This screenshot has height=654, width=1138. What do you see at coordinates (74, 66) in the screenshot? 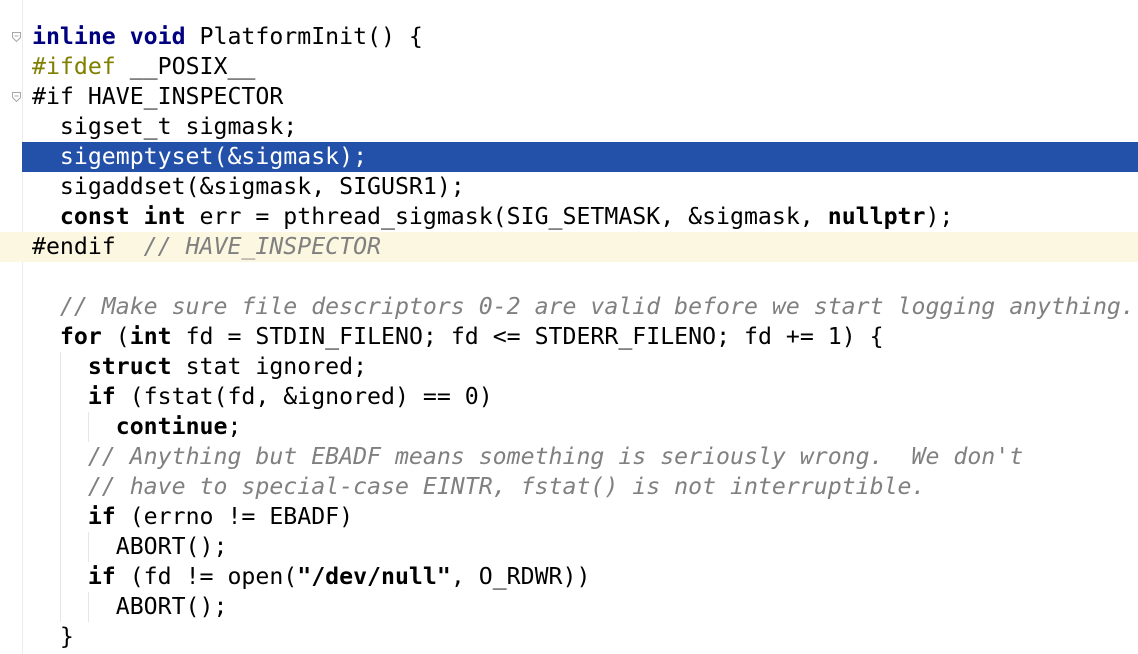
I see `code-token: #ifdef` at bounding box center [74, 66].